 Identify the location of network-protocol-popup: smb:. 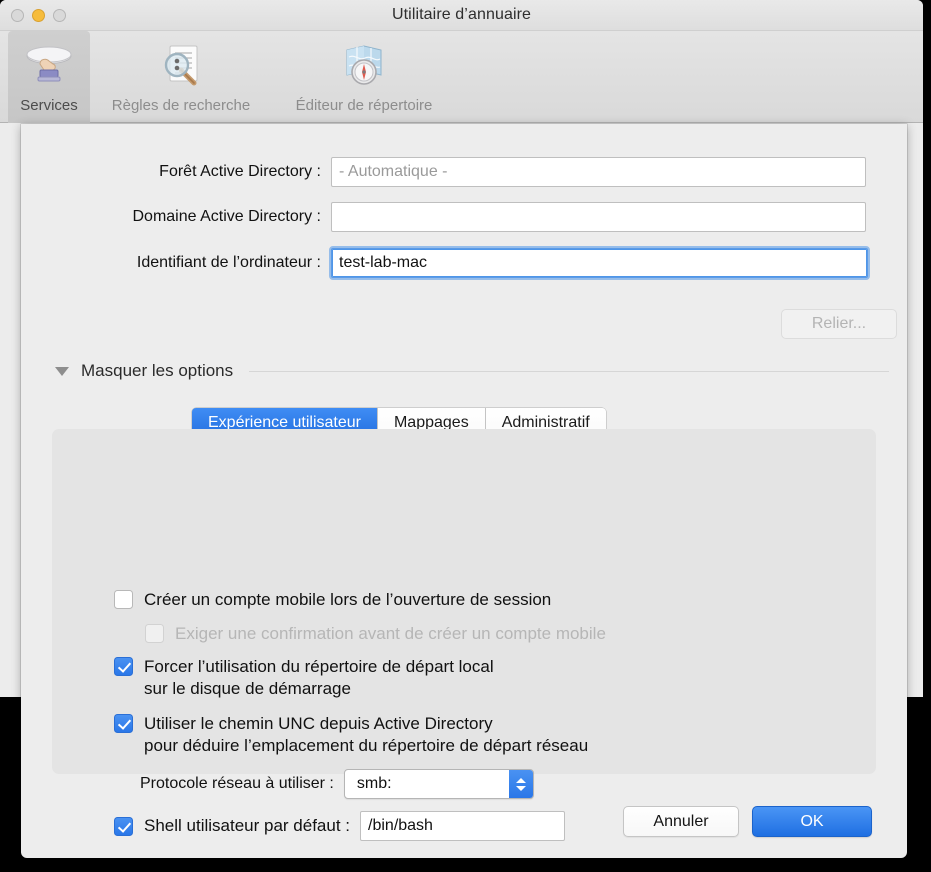
(438, 784).